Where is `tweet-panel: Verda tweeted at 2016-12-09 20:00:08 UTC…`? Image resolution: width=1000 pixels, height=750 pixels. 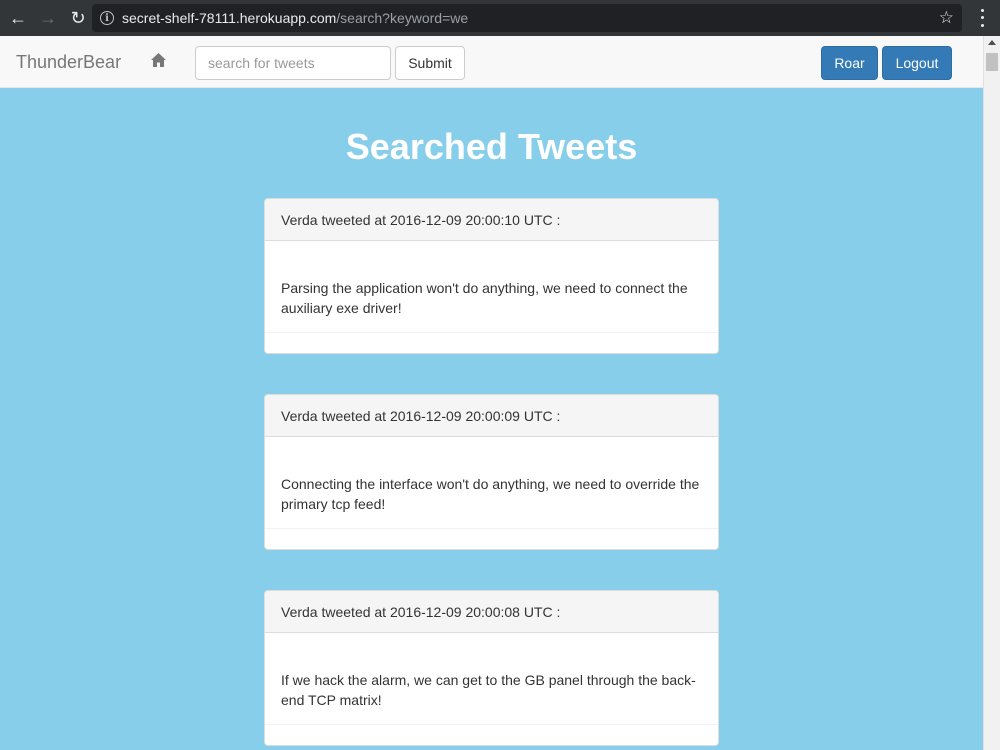 tweet-panel: Verda tweeted at 2016-12-09 20:00:08 UTC… is located at coordinates (491, 668).